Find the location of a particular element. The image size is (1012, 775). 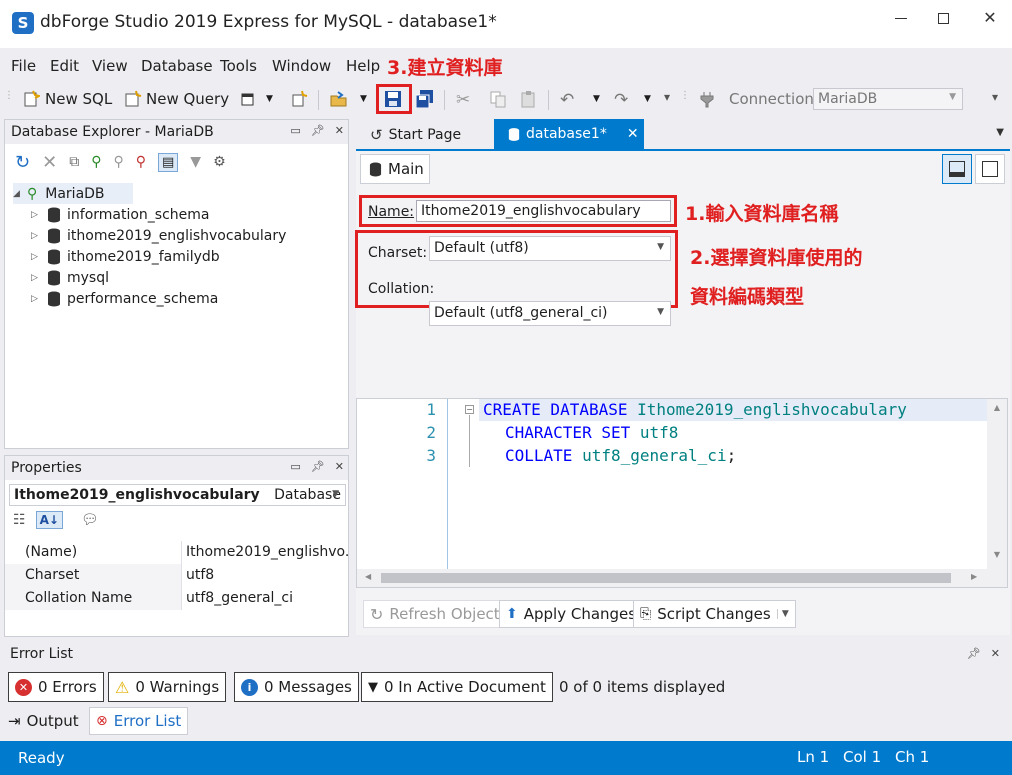

charset-select: Default (utf8) ▼ is located at coordinates (550, 248).